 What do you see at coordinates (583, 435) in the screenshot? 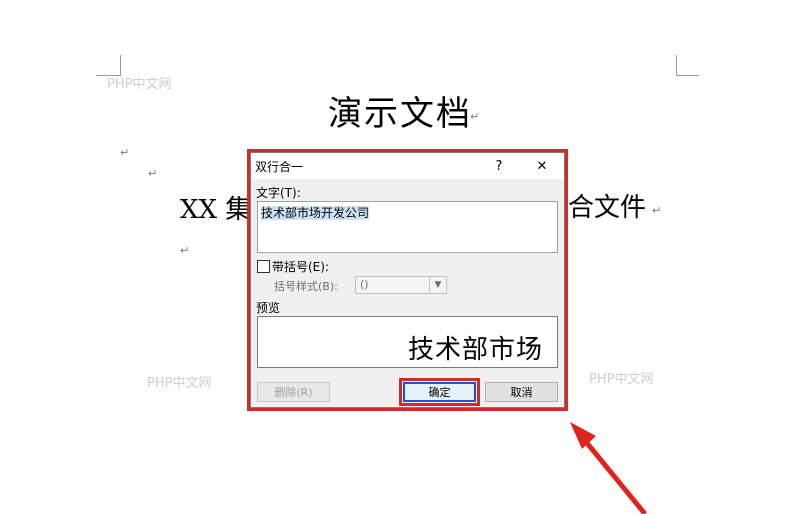
I see `annotation-arrow-head` at bounding box center [583, 435].